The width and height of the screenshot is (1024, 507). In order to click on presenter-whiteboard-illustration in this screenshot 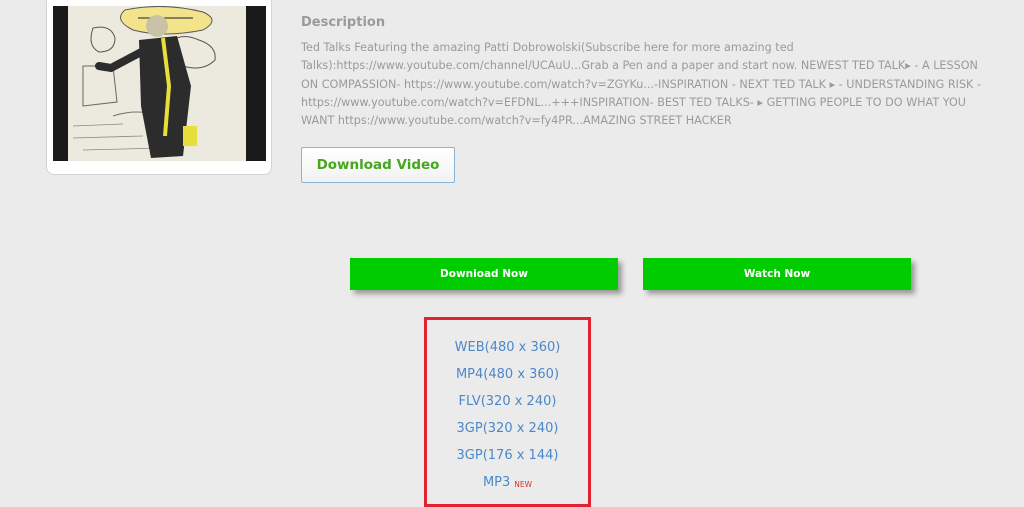, I will do `click(159, 83)`.